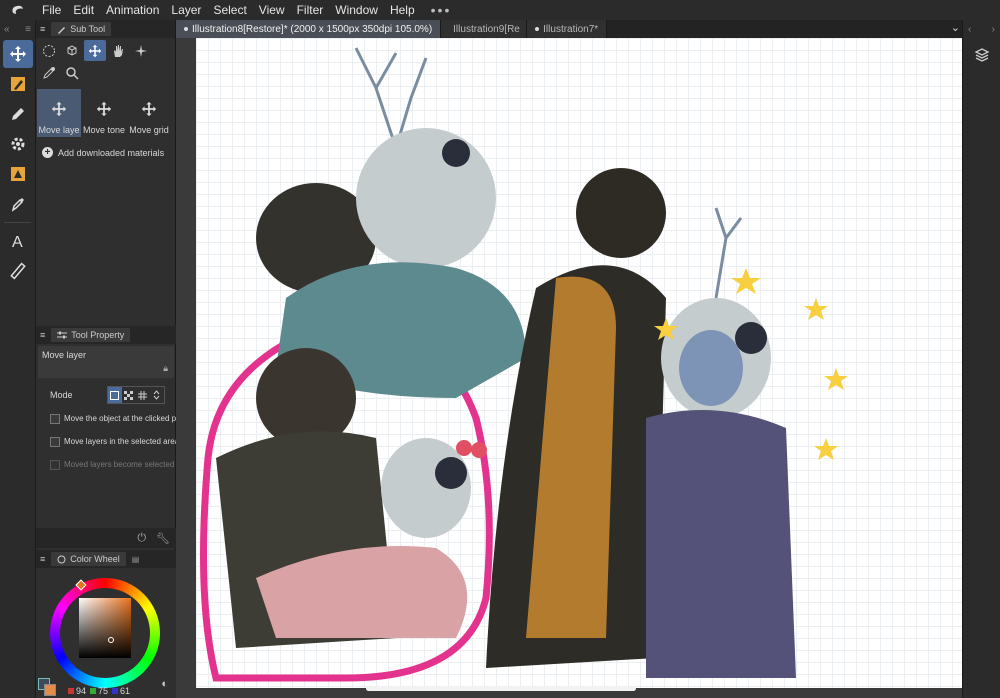 This screenshot has height=698, width=1000. I want to click on tool-move-button, so click(18, 54).